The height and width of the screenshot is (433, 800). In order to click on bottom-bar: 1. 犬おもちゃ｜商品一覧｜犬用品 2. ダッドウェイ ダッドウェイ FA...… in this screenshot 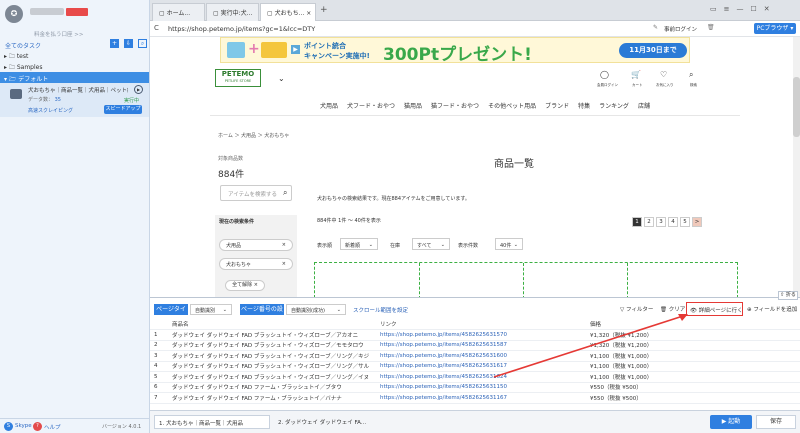, I will do `click(475, 421)`.